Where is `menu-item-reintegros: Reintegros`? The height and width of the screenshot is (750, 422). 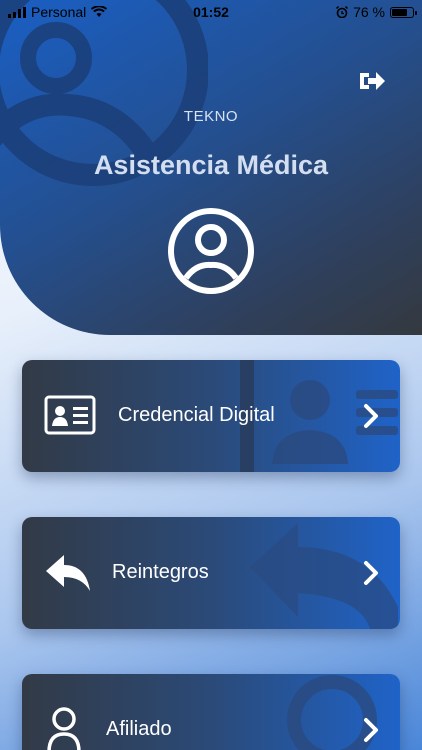 menu-item-reintegros: Reintegros is located at coordinates (211, 573).